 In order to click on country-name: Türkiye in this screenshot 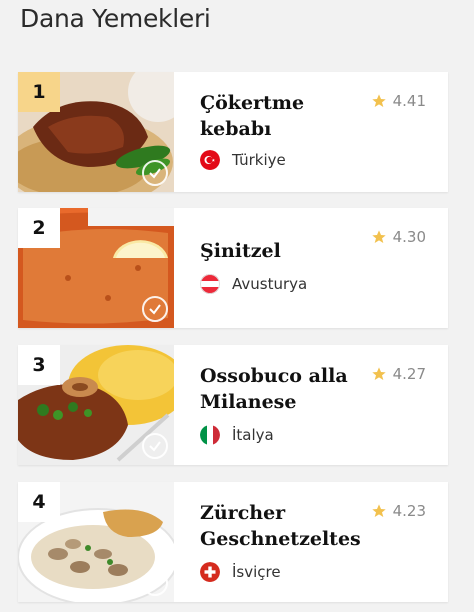, I will do `click(259, 160)`.